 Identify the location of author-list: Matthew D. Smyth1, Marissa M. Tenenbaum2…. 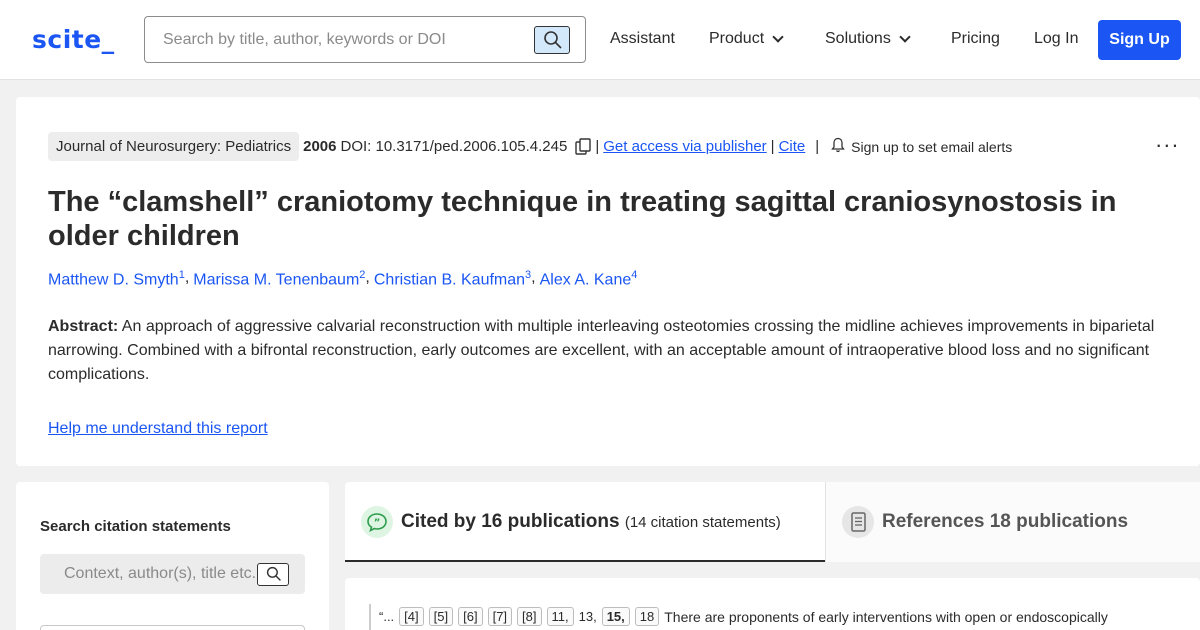
(342, 279).